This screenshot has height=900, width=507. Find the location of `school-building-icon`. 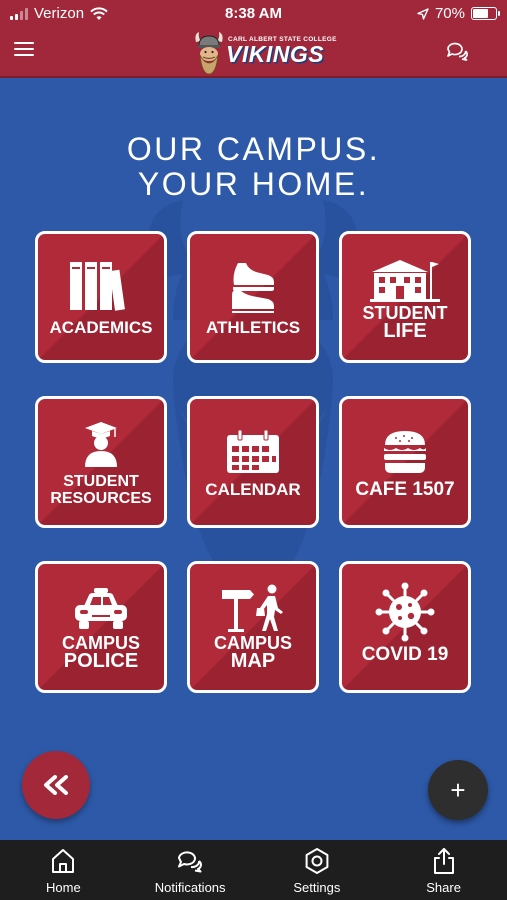

school-building-icon is located at coordinates (405, 280).